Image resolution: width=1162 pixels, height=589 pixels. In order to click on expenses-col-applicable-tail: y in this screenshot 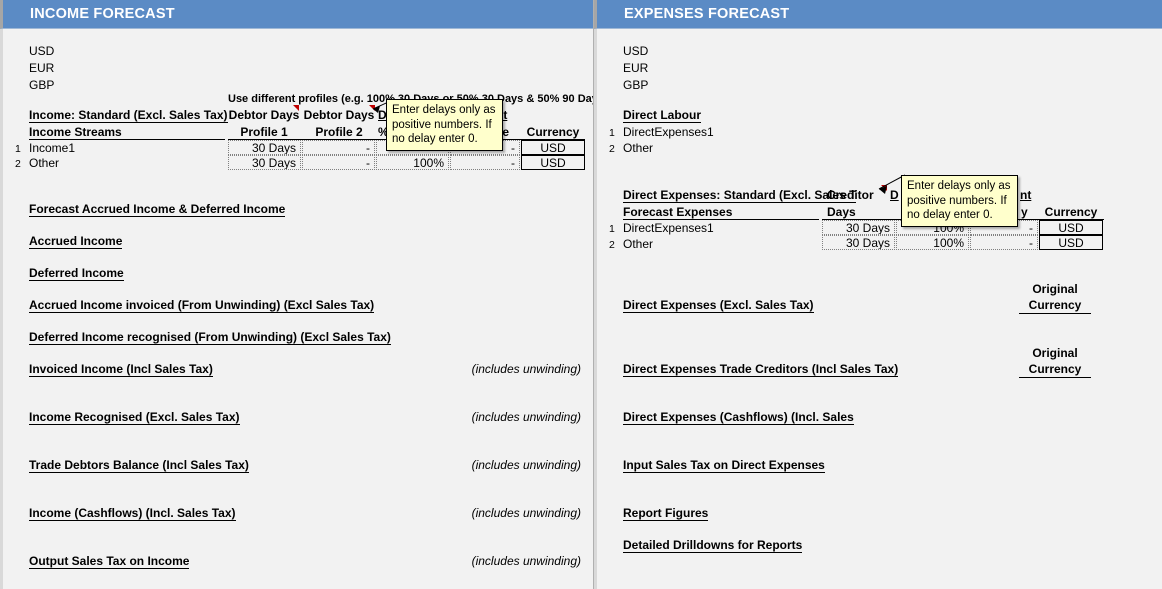, I will do `click(1024, 212)`.